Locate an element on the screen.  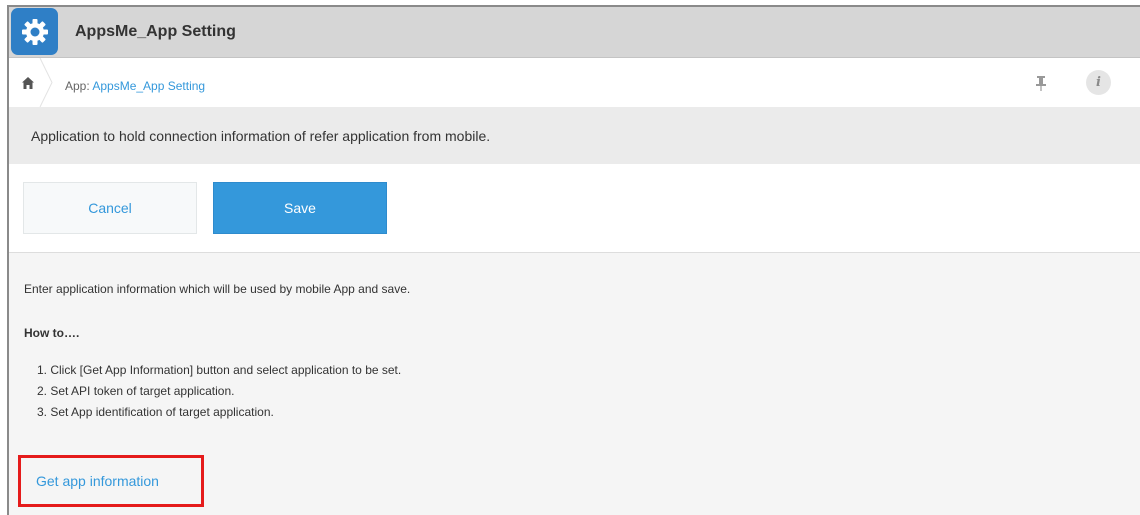
breadcrumb-current: App: AppsMe_App Setting is located at coordinates (135, 86).